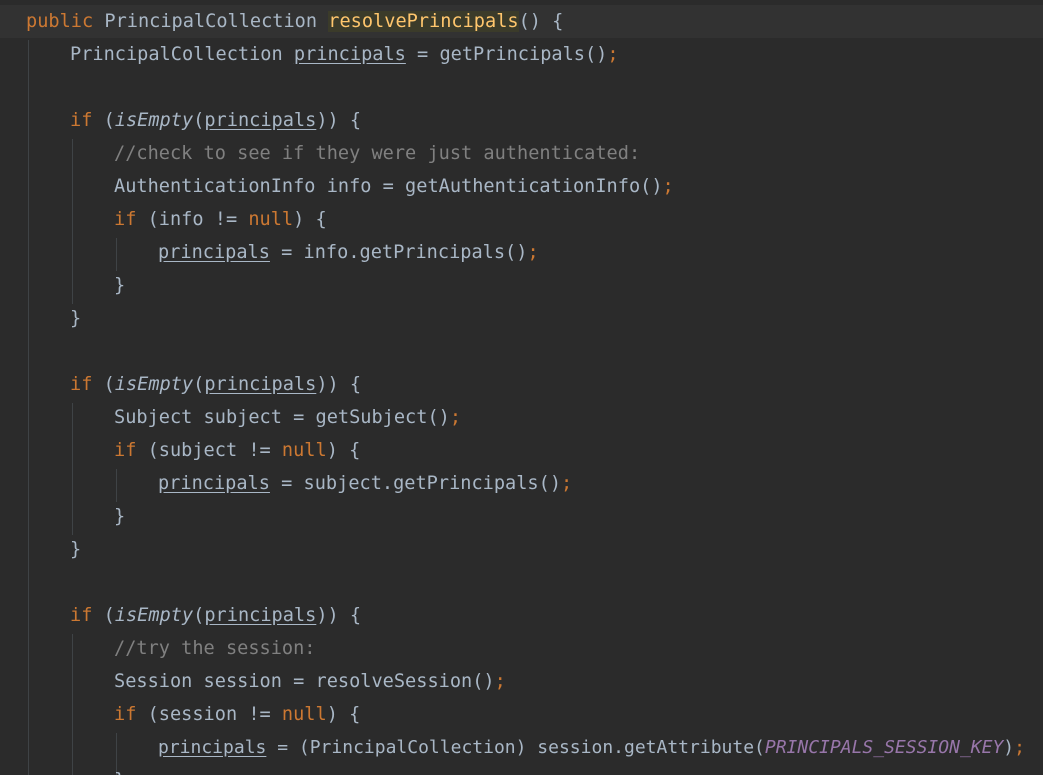 The image size is (1043, 775). Describe the element at coordinates (521, 450) in the screenshot. I see `code-line: if (subject != null) {` at that location.